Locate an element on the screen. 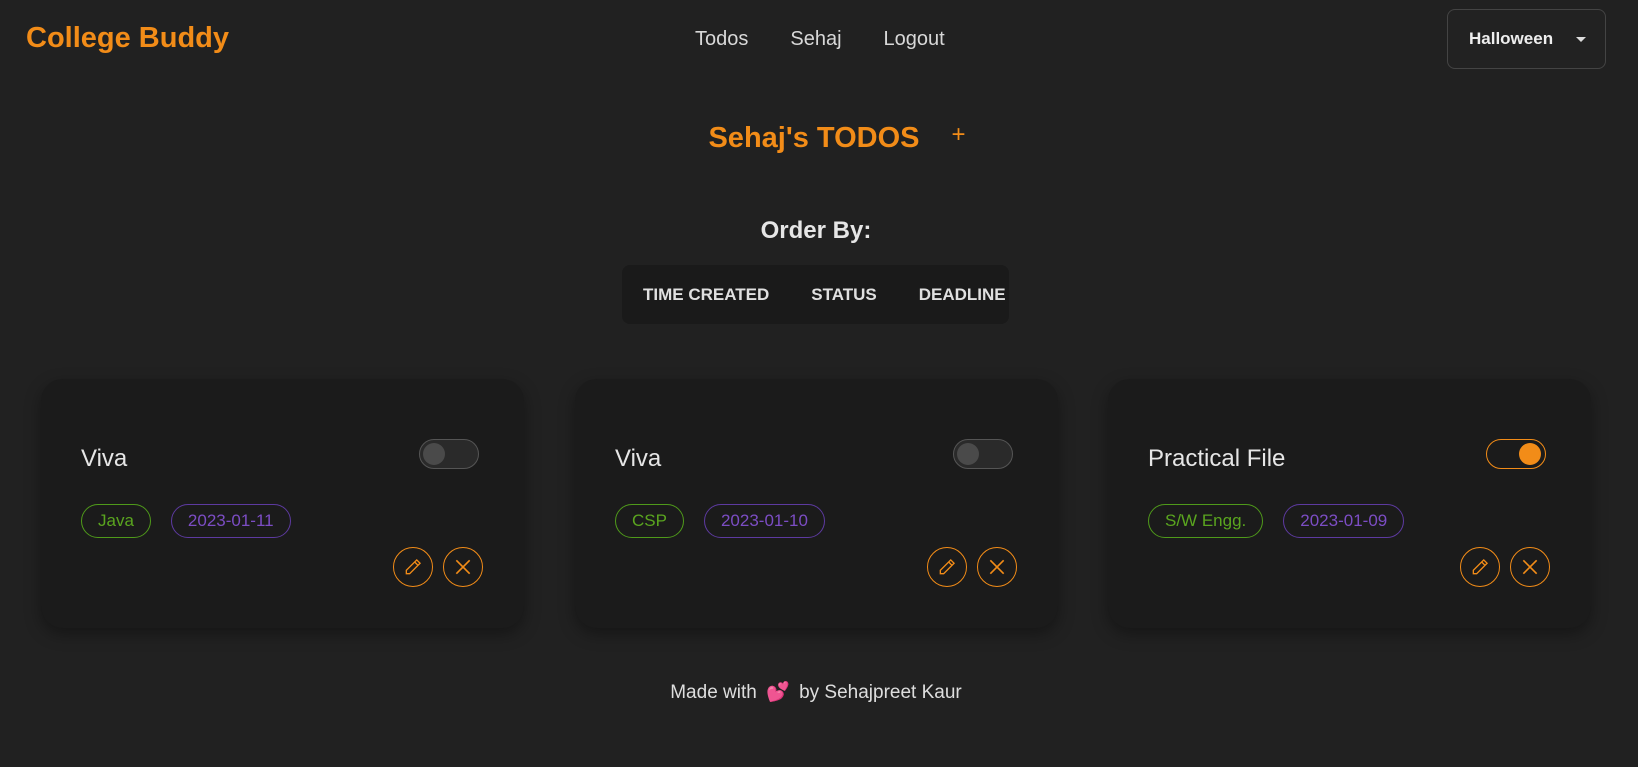 This screenshot has height=767, width=1638. deadline-tag: 2023-01-09 is located at coordinates (1344, 521).